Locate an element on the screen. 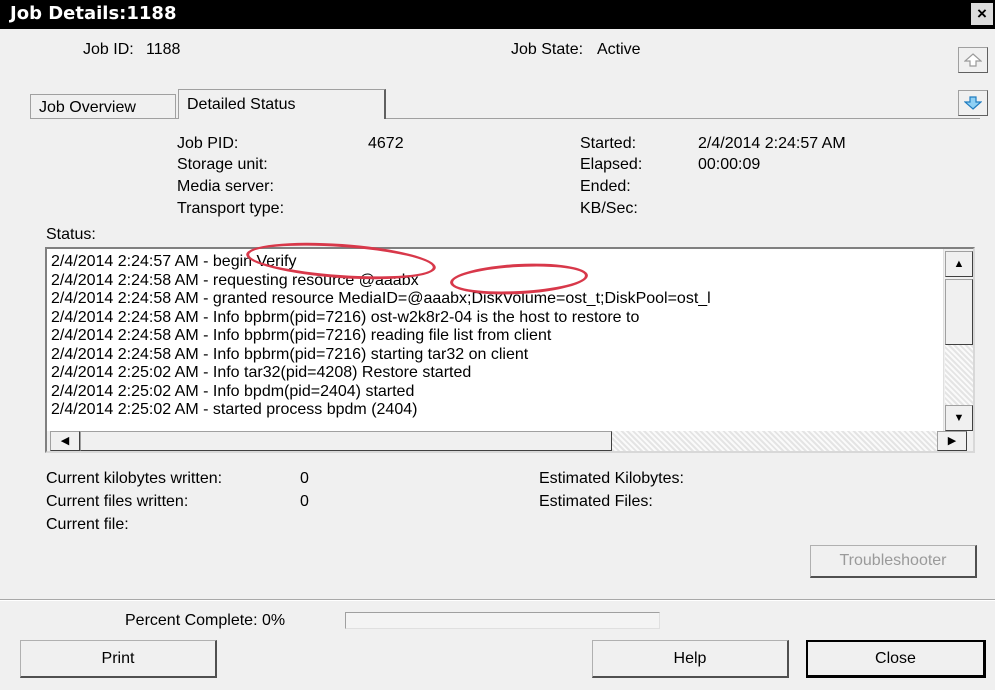 The width and height of the screenshot is (995, 690). triangle-right-icon: ▶ is located at coordinates (952, 441).